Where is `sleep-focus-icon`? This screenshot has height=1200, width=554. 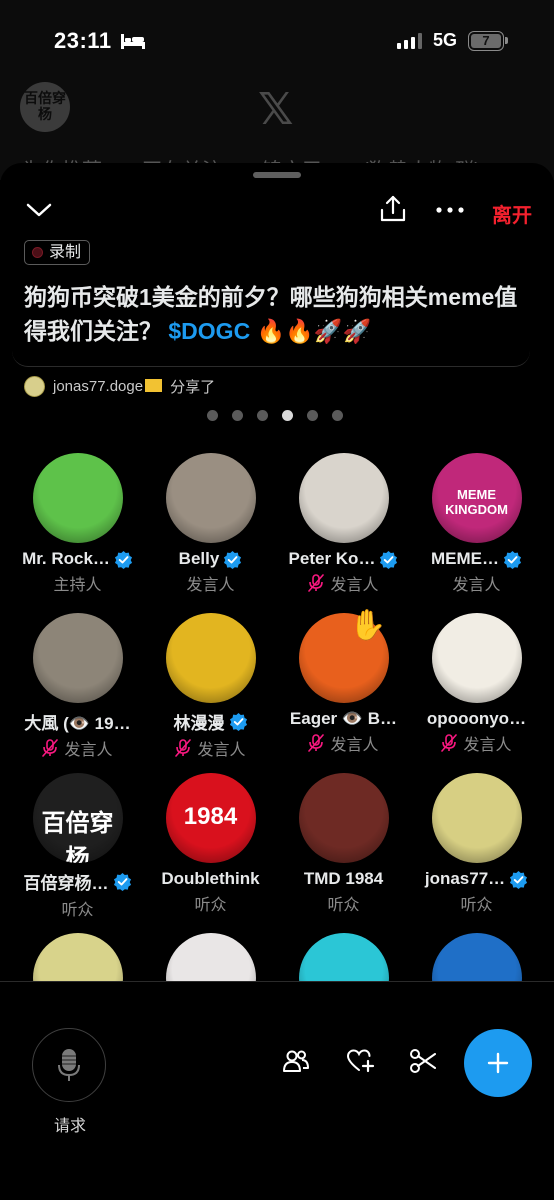 sleep-focus-icon is located at coordinates (133, 41).